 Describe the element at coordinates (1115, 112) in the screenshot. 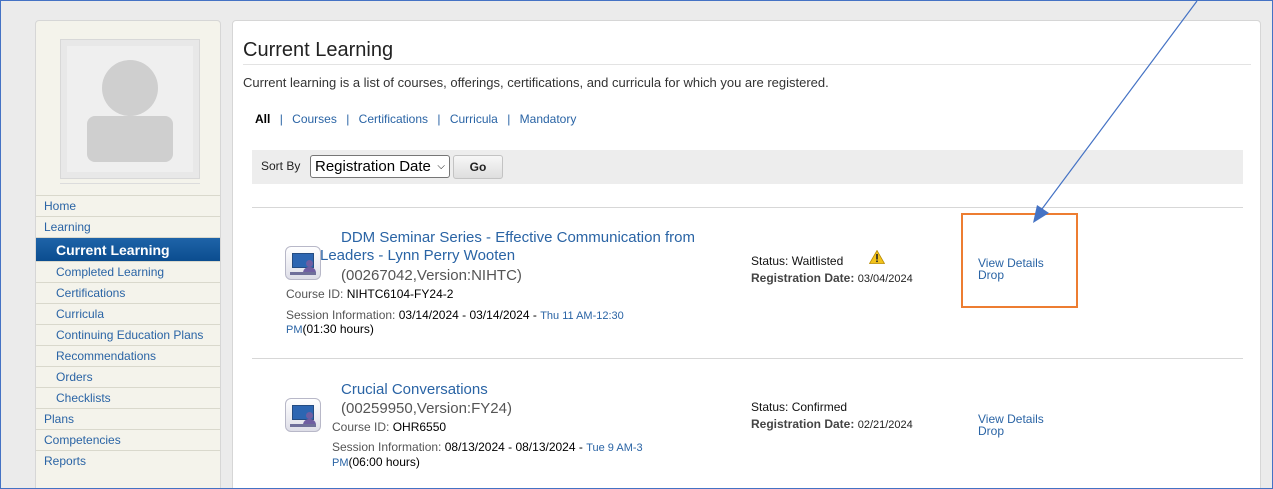

I see `annotation-arrow-icon` at that location.